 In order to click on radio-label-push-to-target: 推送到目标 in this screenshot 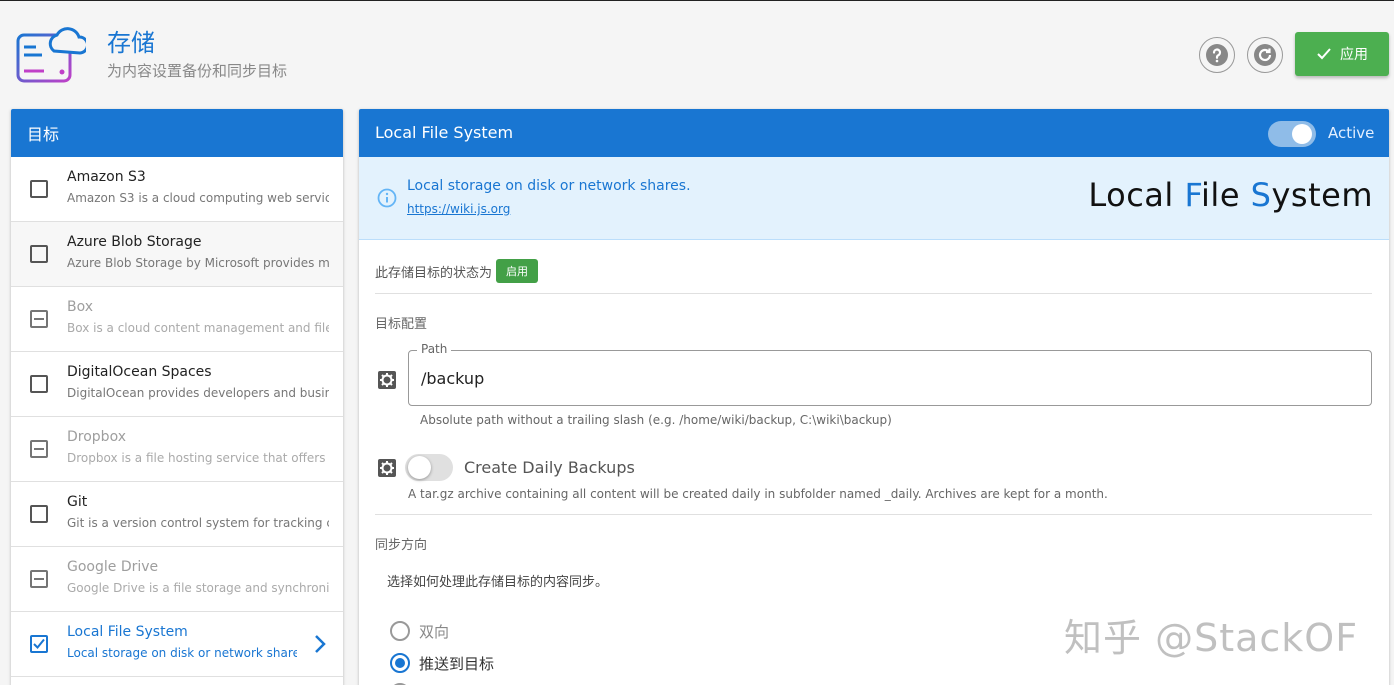, I will do `click(457, 664)`.